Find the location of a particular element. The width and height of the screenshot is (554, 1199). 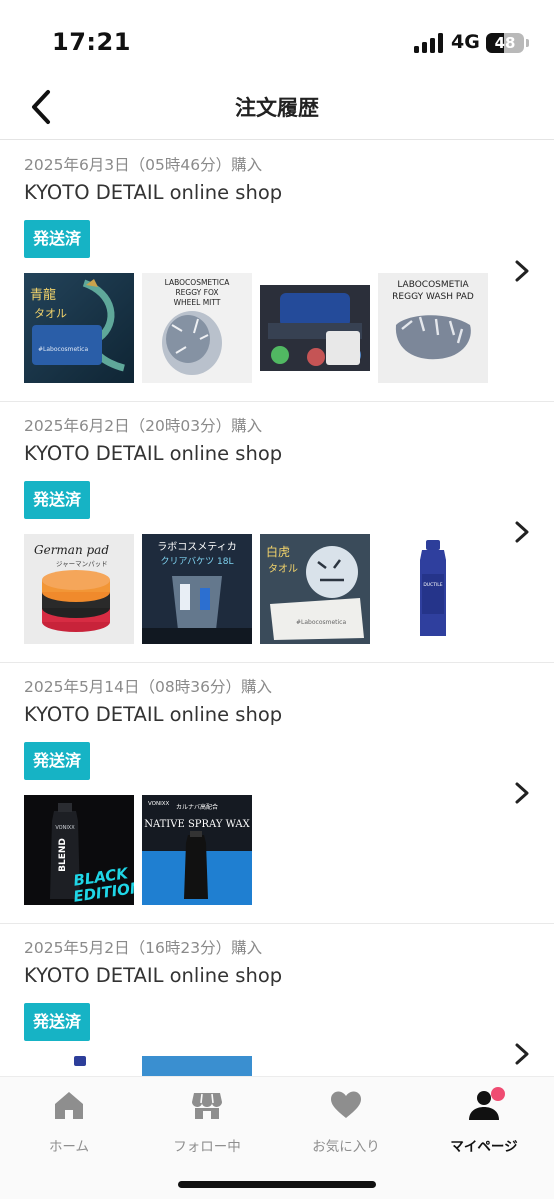

blue-bottle-icon: DUCTILE is located at coordinates (433, 589).